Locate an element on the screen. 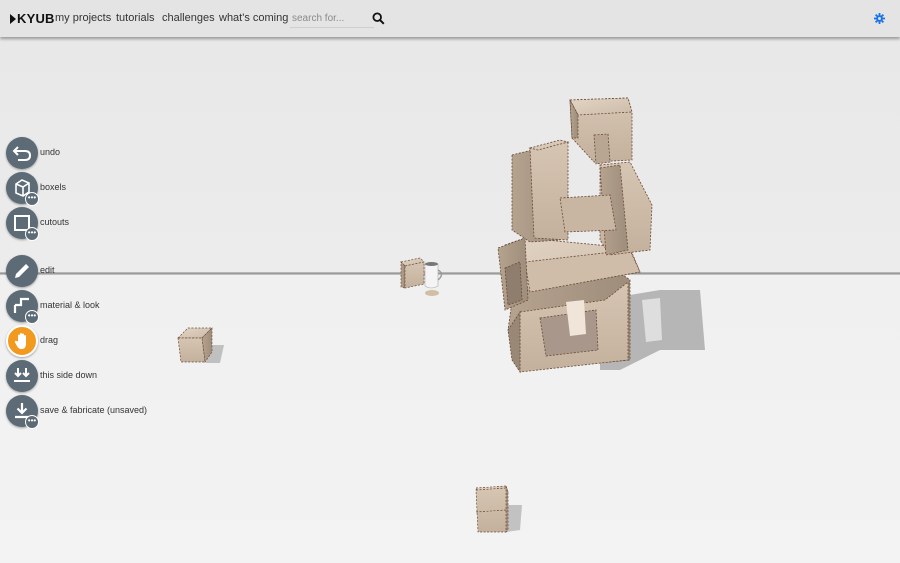  undo-icon is located at coordinates (22, 153).